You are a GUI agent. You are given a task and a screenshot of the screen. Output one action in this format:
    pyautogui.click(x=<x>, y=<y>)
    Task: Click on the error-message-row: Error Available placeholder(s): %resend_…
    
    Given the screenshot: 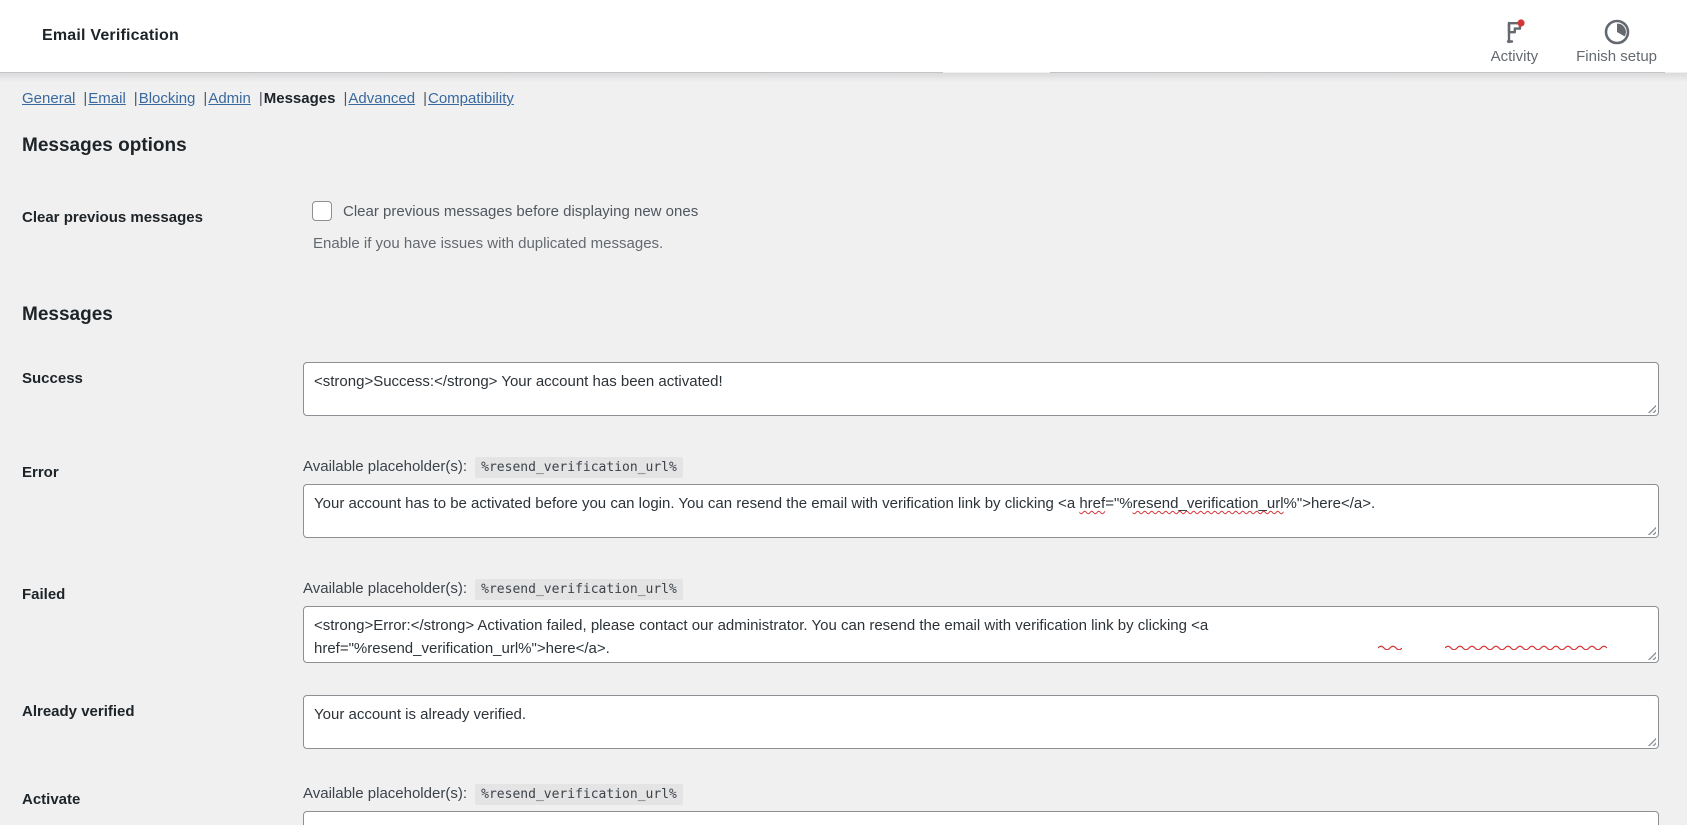 What is the action you would take?
    pyautogui.click(x=840, y=497)
    